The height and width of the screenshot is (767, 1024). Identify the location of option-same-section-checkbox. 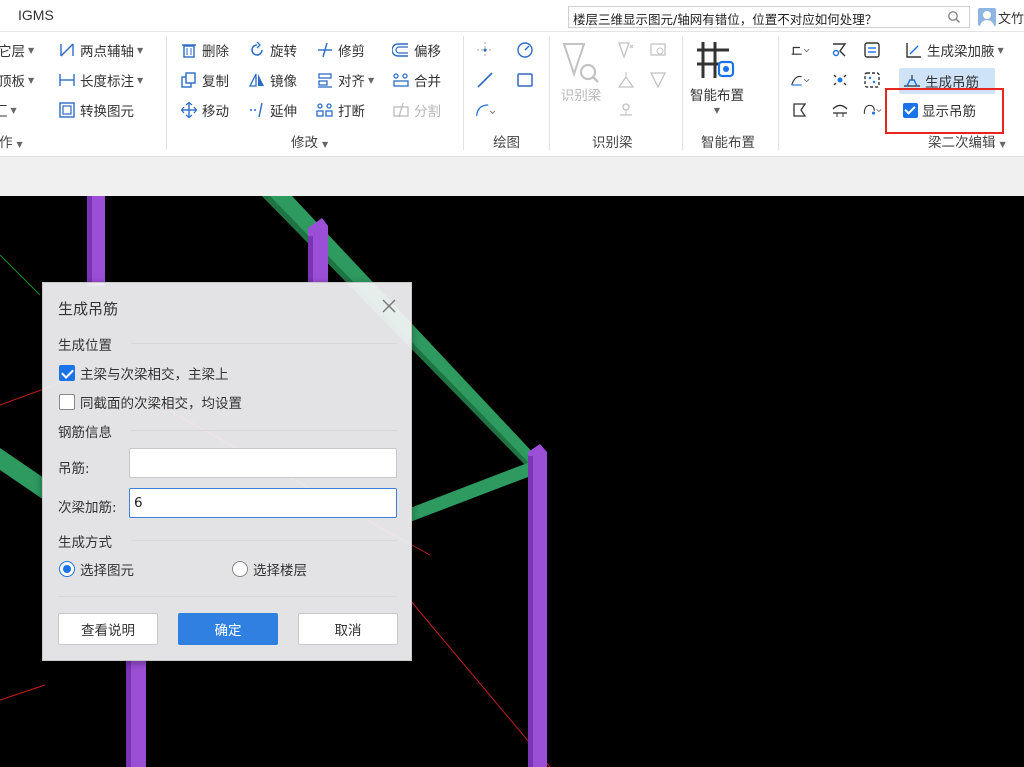
(67, 402).